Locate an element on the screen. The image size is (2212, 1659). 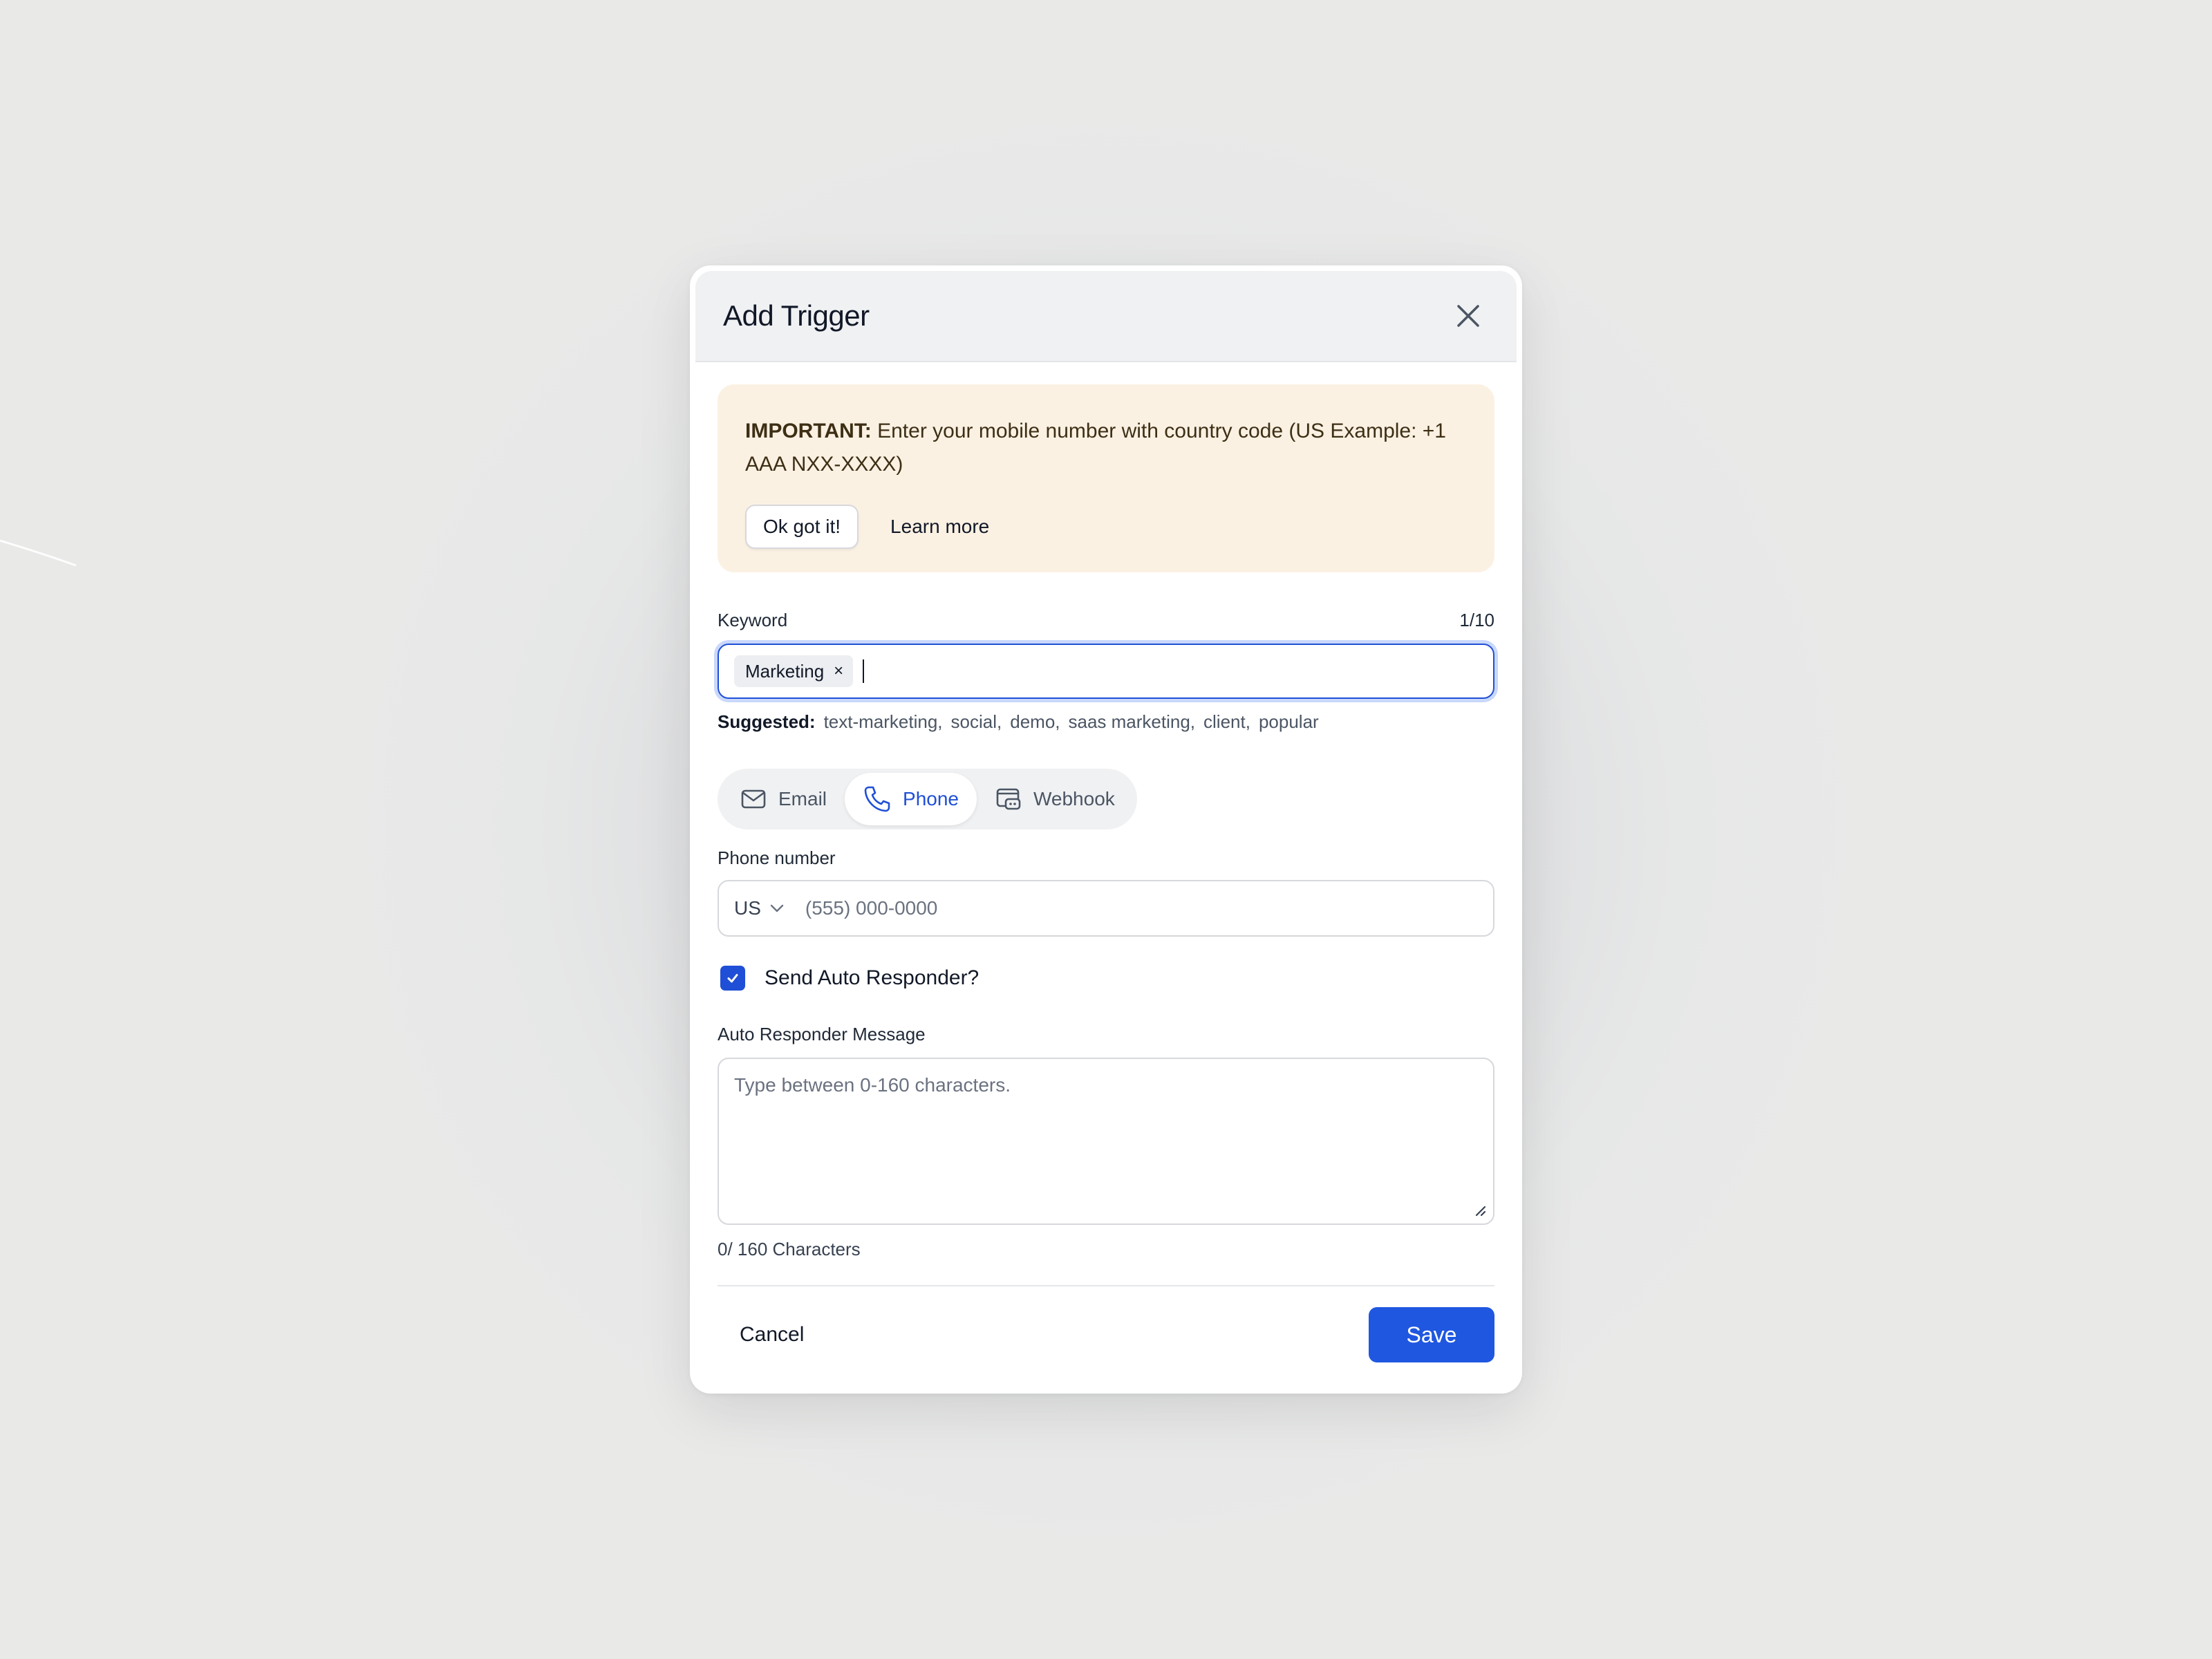
modal-title: Add Trigger is located at coordinates (796, 315).